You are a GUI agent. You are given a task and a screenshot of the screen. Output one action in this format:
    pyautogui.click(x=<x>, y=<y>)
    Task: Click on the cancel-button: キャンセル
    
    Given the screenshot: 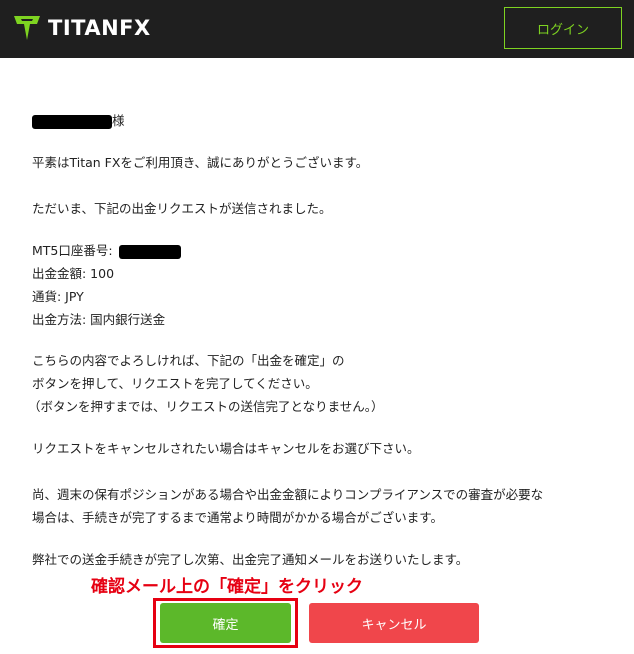 What is the action you would take?
    pyautogui.click(x=394, y=623)
    